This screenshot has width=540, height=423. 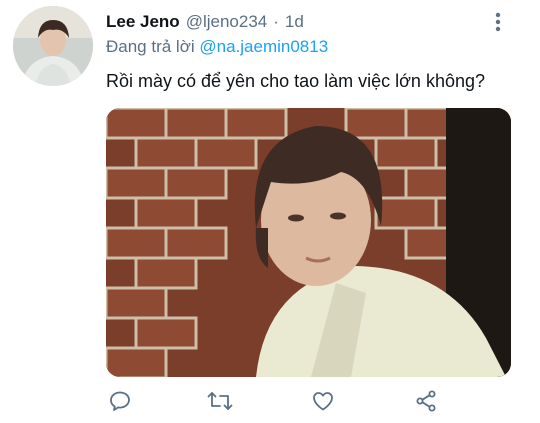 I want to click on share-button, so click(x=426, y=403).